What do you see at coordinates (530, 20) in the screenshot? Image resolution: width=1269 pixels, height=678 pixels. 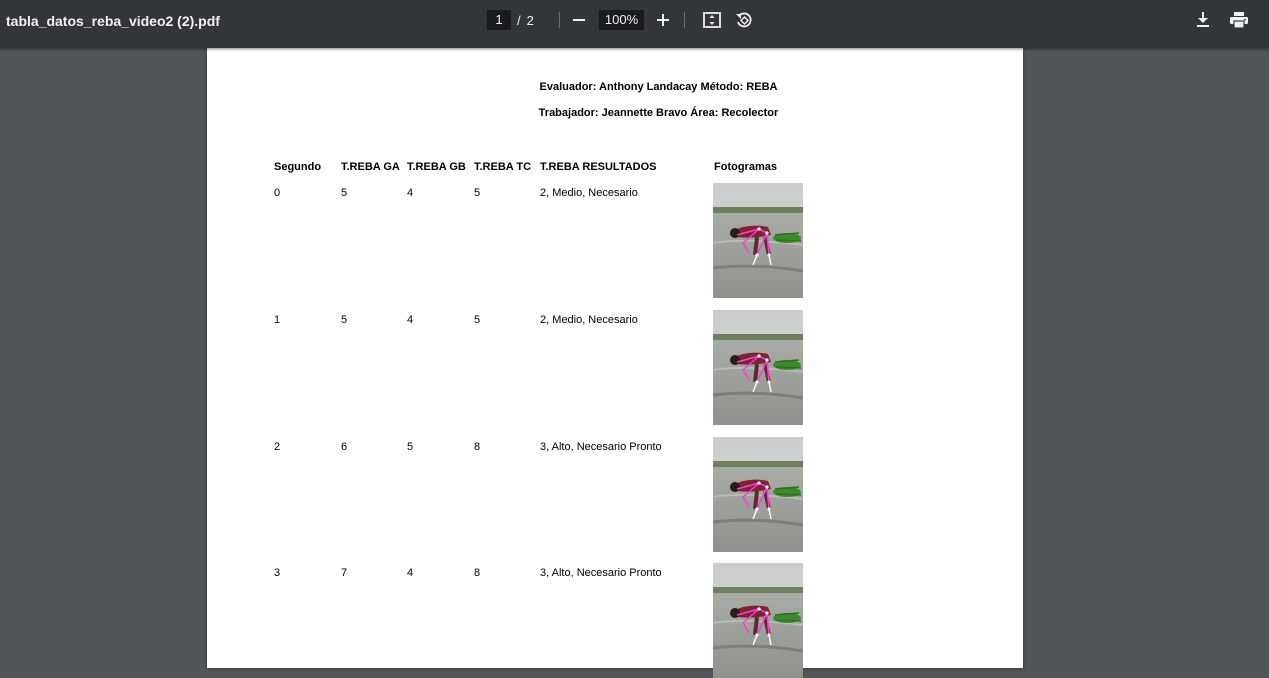 I see `total-pages: 2` at bounding box center [530, 20].